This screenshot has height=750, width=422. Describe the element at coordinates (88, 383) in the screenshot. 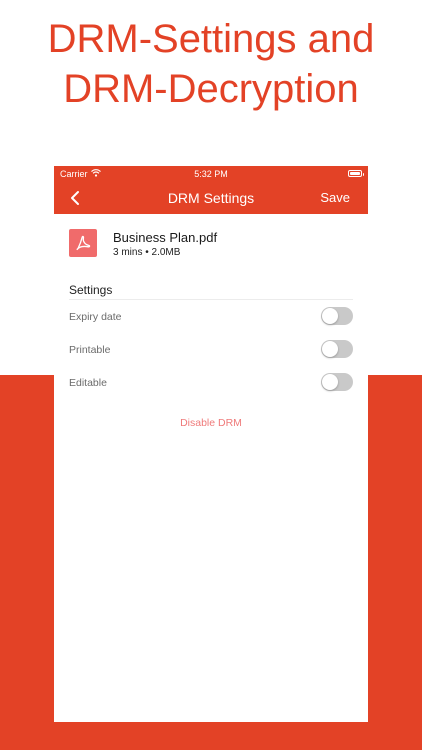

I see `setting-label-editable: Editable` at that location.